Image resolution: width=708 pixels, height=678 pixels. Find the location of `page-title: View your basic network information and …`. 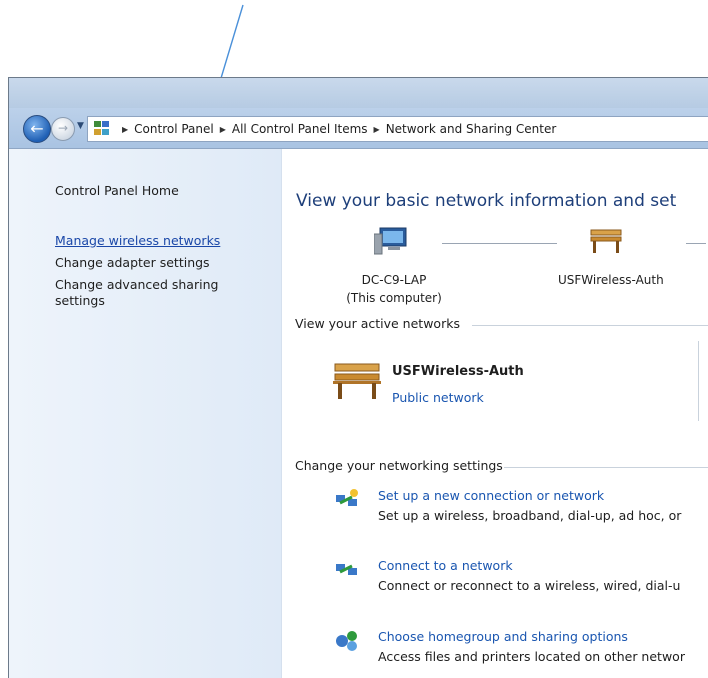

page-title: View your basic network information and … is located at coordinates (486, 201).